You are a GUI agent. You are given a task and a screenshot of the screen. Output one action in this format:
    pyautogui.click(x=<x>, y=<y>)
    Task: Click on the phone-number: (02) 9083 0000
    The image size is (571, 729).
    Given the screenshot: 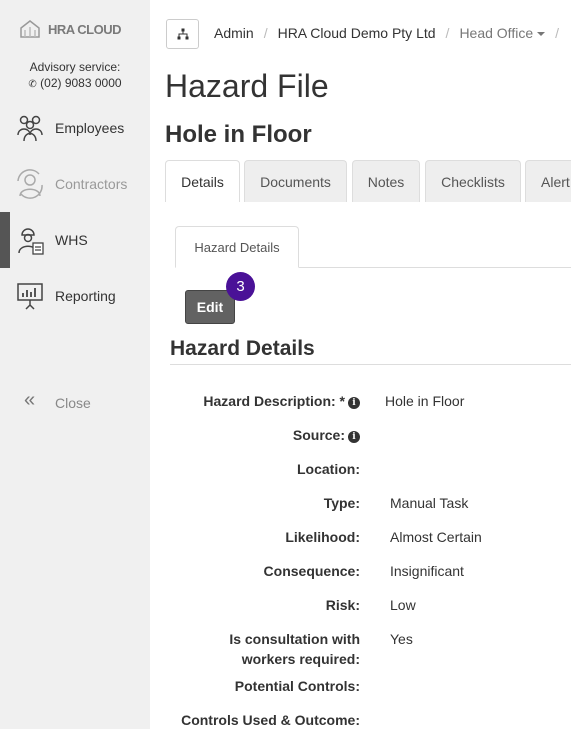 What is the action you would take?
    pyautogui.click(x=81, y=83)
    